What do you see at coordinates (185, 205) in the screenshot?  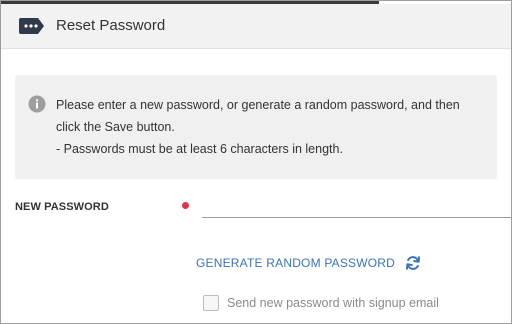 I see `required-indicator` at bounding box center [185, 205].